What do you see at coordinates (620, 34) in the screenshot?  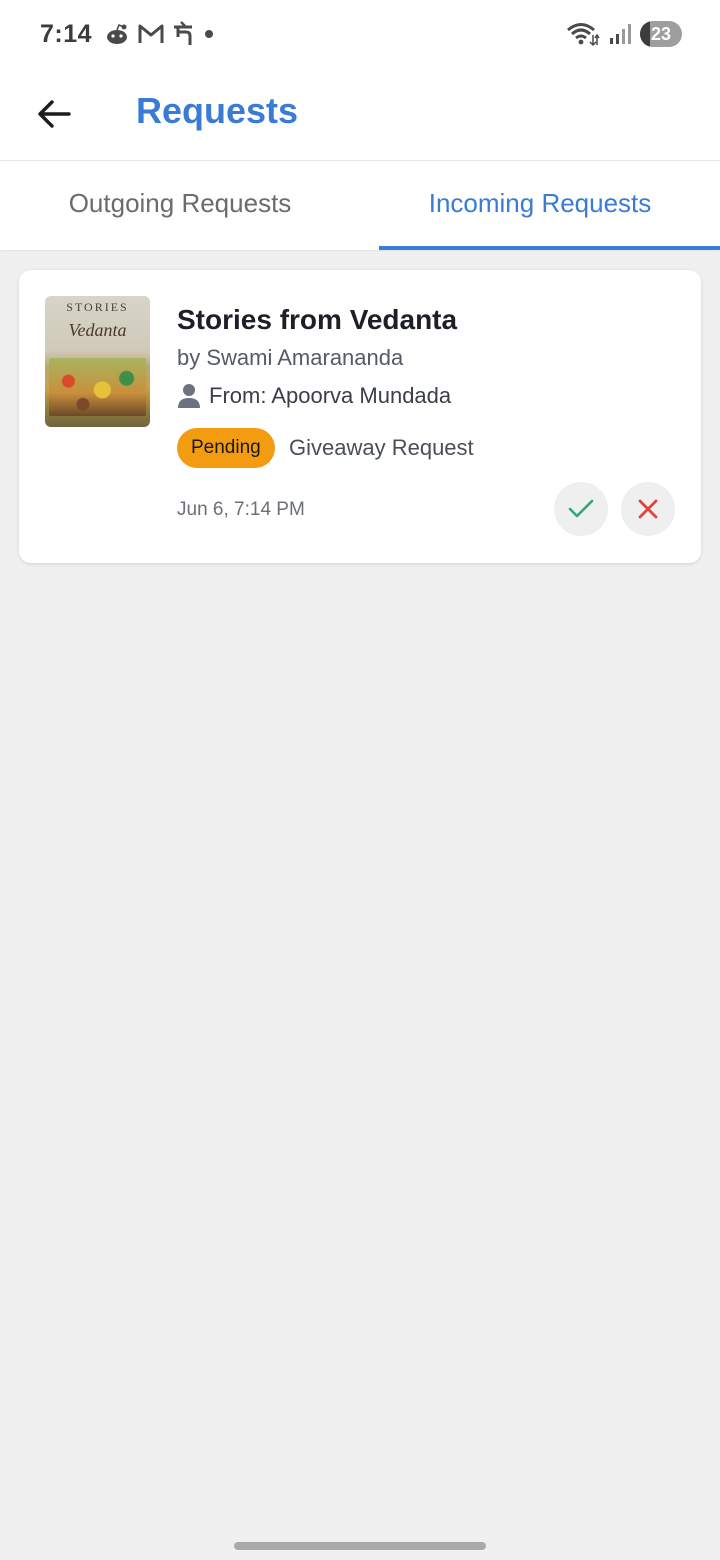 I see `signal-icon` at bounding box center [620, 34].